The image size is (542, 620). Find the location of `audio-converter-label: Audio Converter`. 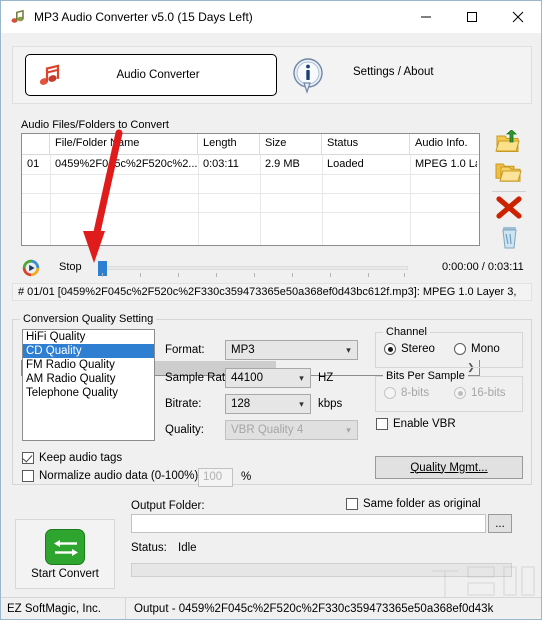

audio-converter-label: Audio Converter is located at coordinates (158, 75).